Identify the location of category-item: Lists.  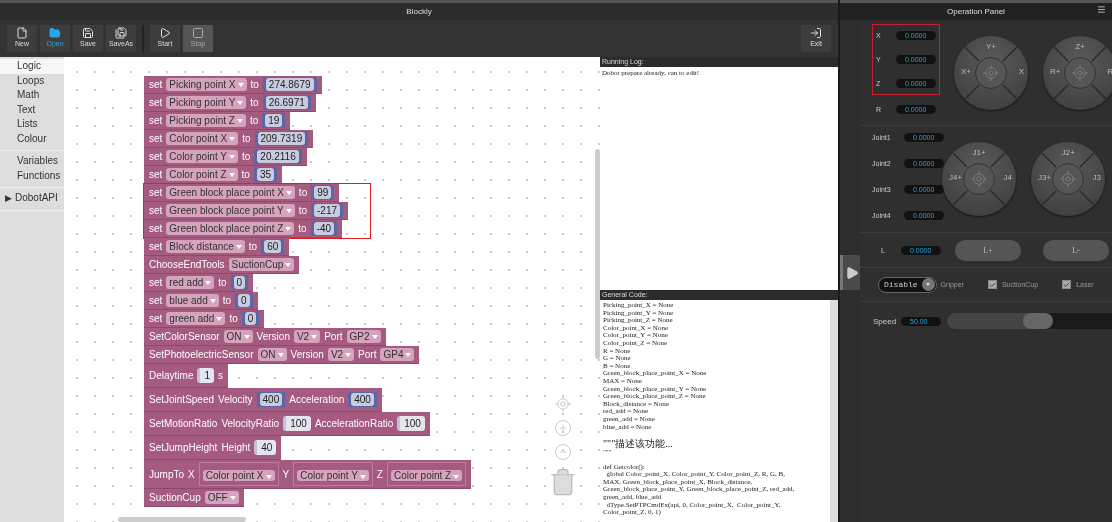
(32, 124).